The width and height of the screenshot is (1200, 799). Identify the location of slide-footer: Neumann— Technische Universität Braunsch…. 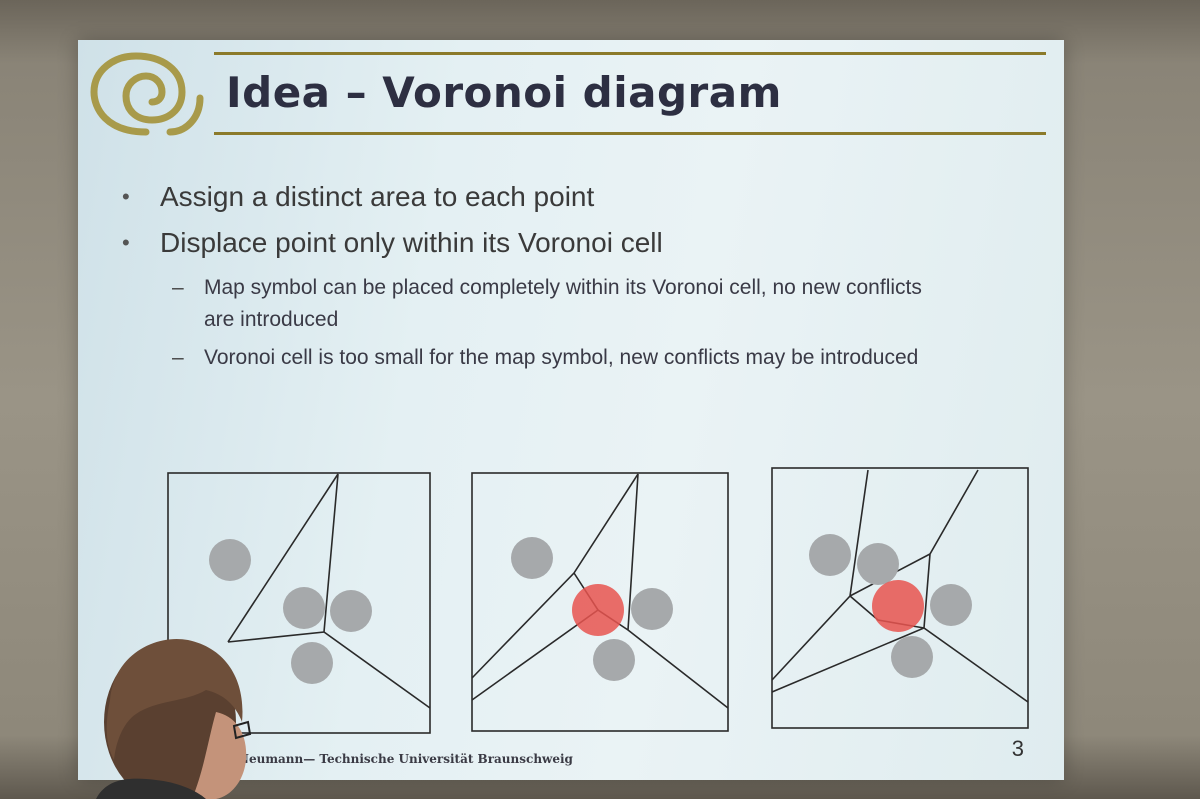
(405, 759).